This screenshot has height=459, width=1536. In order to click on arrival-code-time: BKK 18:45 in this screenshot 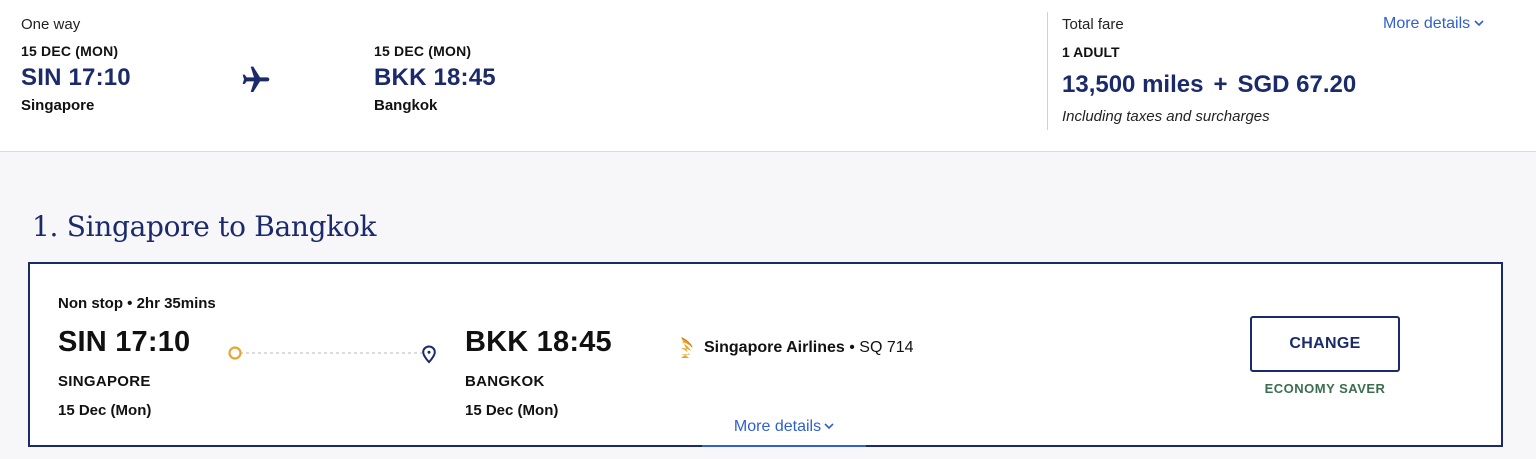, I will do `click(435, 77)`.